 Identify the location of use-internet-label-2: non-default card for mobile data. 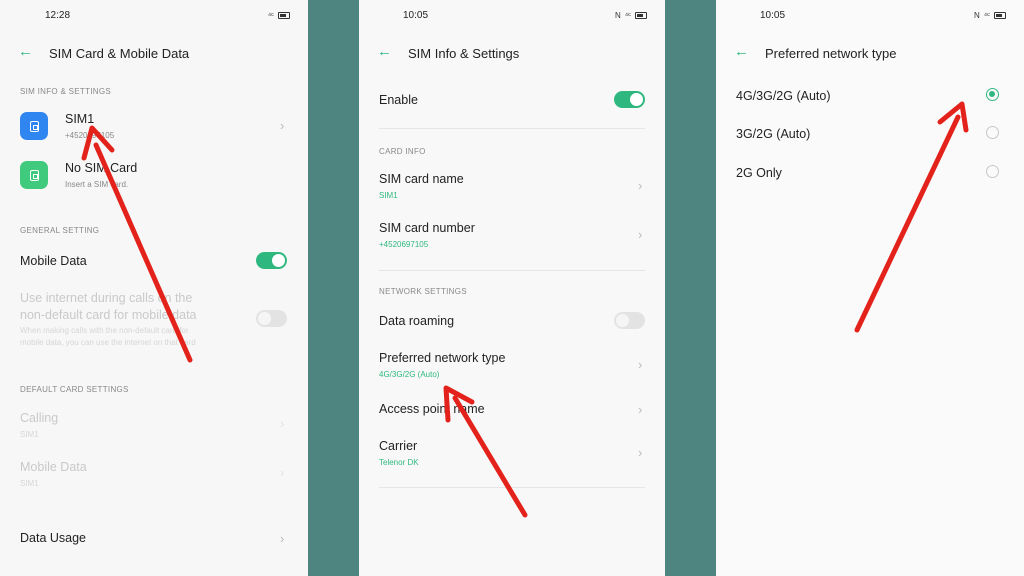
(108, 315).